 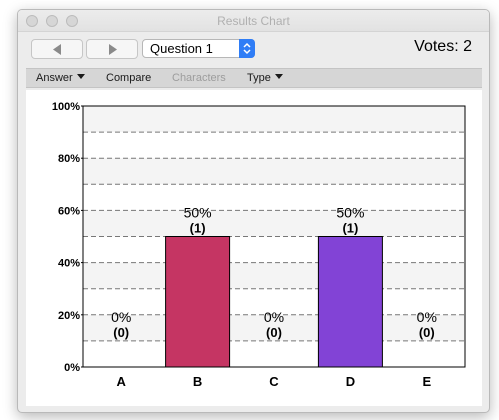 I want to click on y-tick-label: 0%, so click(x=72, y=368).